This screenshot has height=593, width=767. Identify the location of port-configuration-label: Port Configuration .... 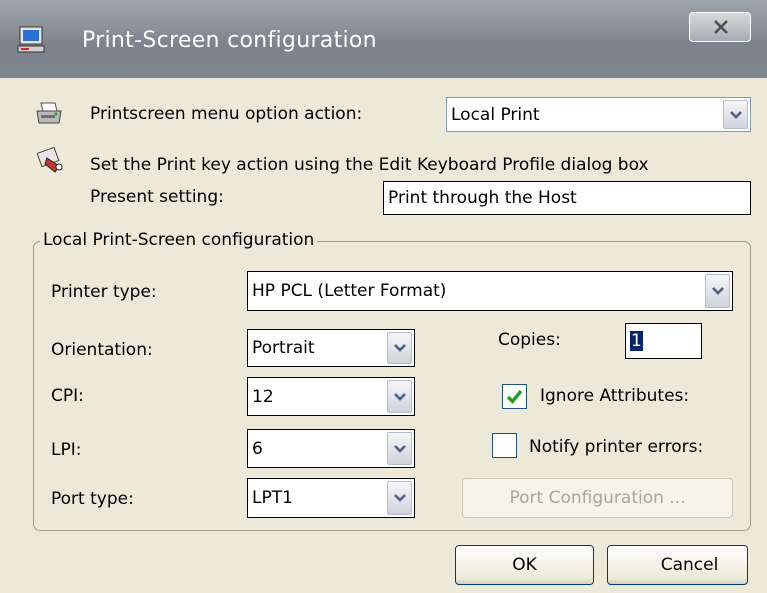
(597, 498).